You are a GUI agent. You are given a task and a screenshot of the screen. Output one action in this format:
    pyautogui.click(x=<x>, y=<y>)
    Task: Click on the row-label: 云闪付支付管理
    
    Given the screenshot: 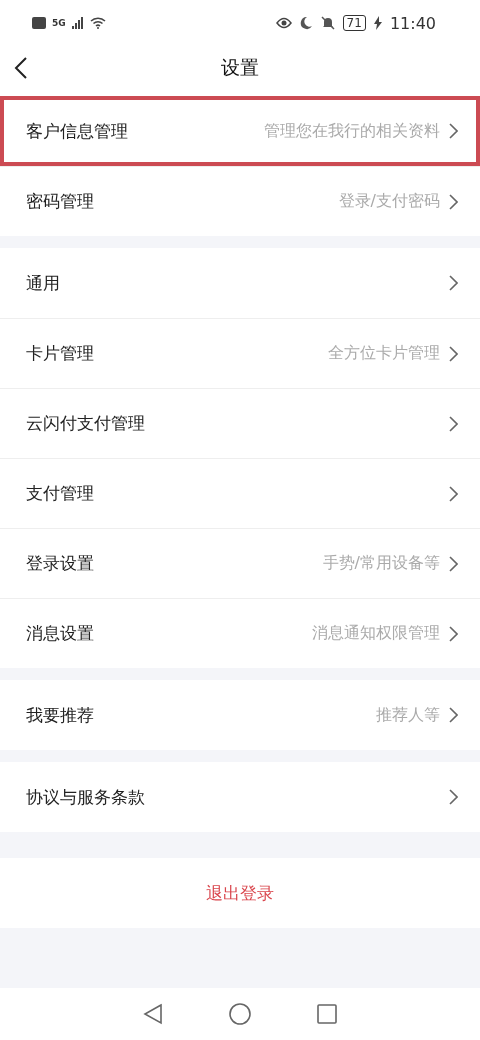 What is the action you would take?
    pyautogui.click(x=86, y=423)
    